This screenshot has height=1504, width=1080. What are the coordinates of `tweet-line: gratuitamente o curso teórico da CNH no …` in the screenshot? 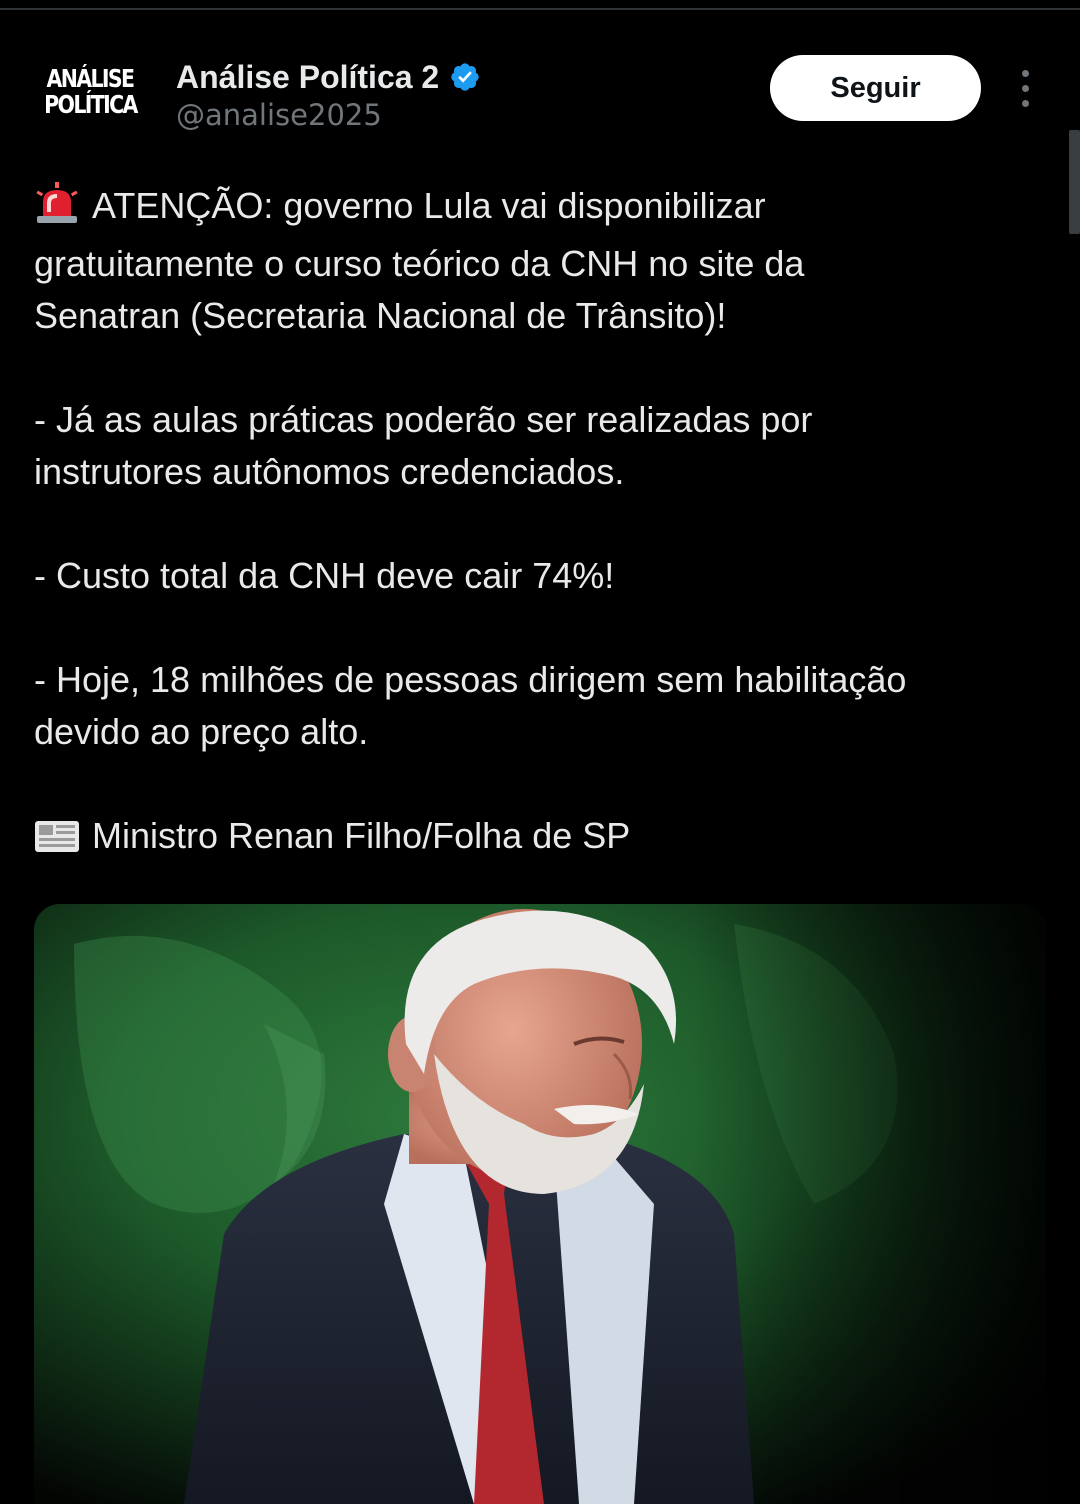 It's located at (419, 263).